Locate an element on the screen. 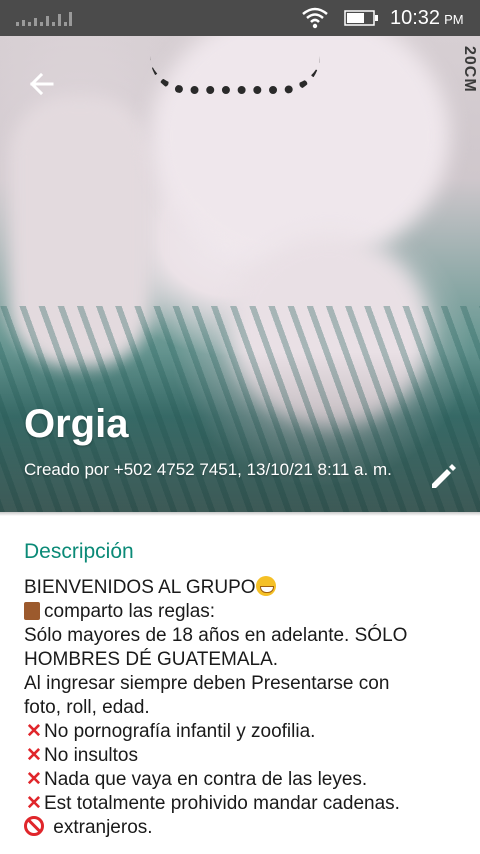 The image size is (480, 854). scroll-emoji-icon is located at coordinates (32, 611).